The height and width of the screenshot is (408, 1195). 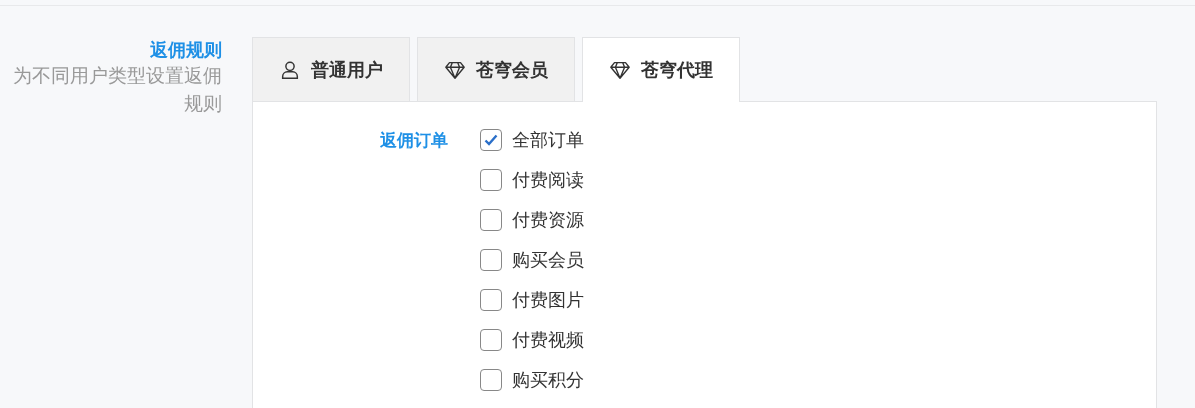 What do you see at coordinates (548, 180) in the screenshot?
I see `checkbox-label: 付费阅读` at bounding box center [548, 180].